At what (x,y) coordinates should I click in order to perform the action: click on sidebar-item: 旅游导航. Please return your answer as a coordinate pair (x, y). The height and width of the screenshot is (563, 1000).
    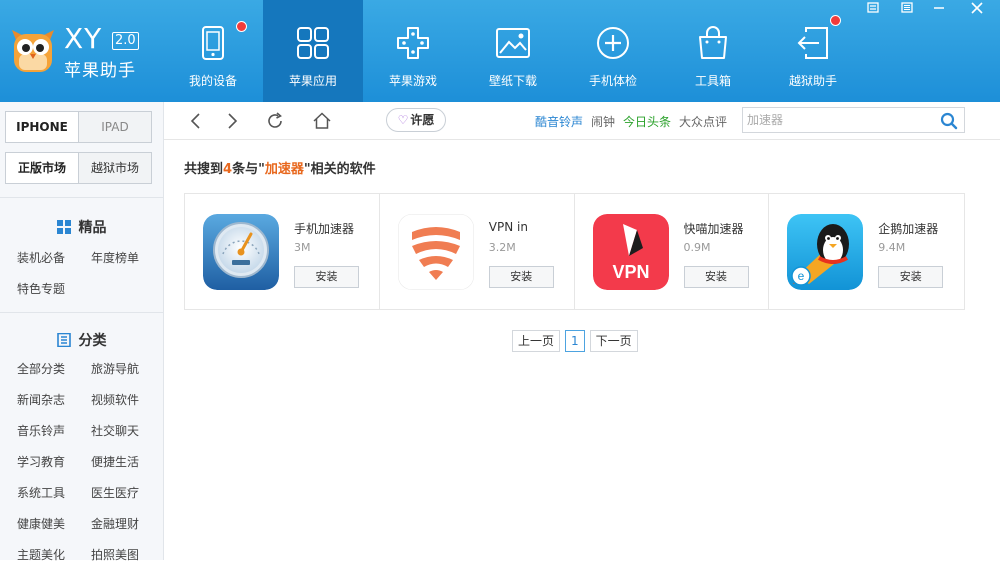
    Looking at the image, I should click on (115, 368).